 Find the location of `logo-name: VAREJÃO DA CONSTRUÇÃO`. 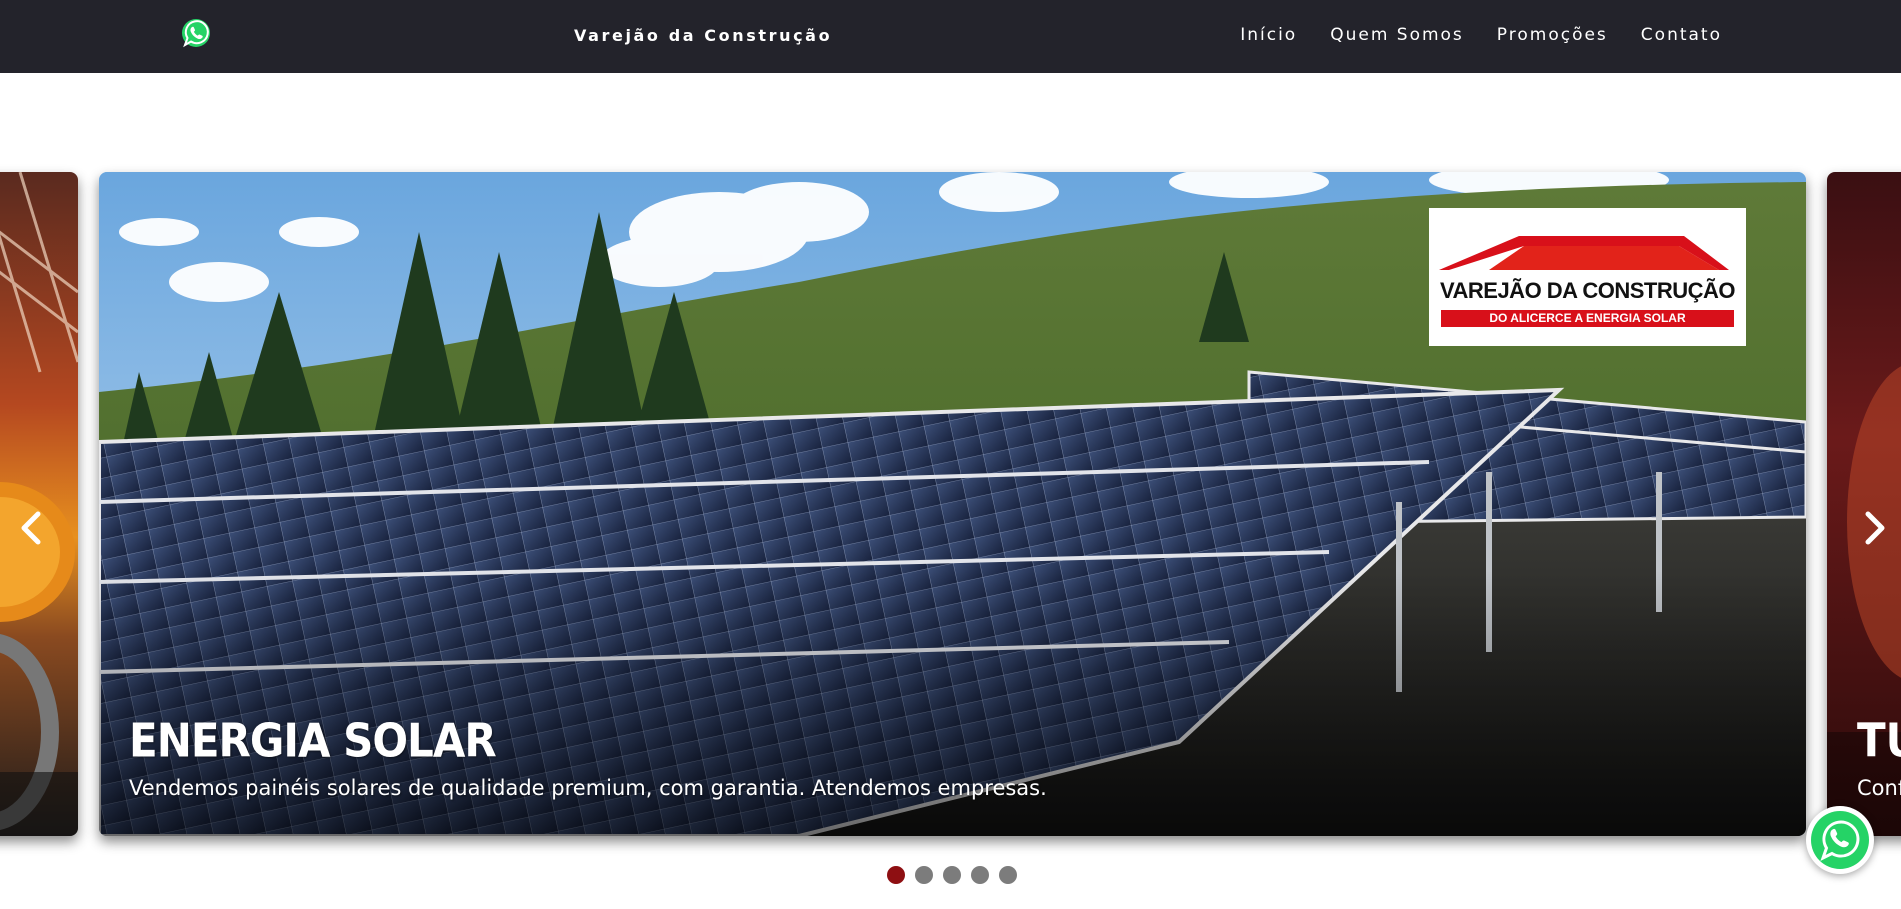

logo-name: VAREJÃO DA CONSTRUÇÃO is located at coordinates (1587, 290).